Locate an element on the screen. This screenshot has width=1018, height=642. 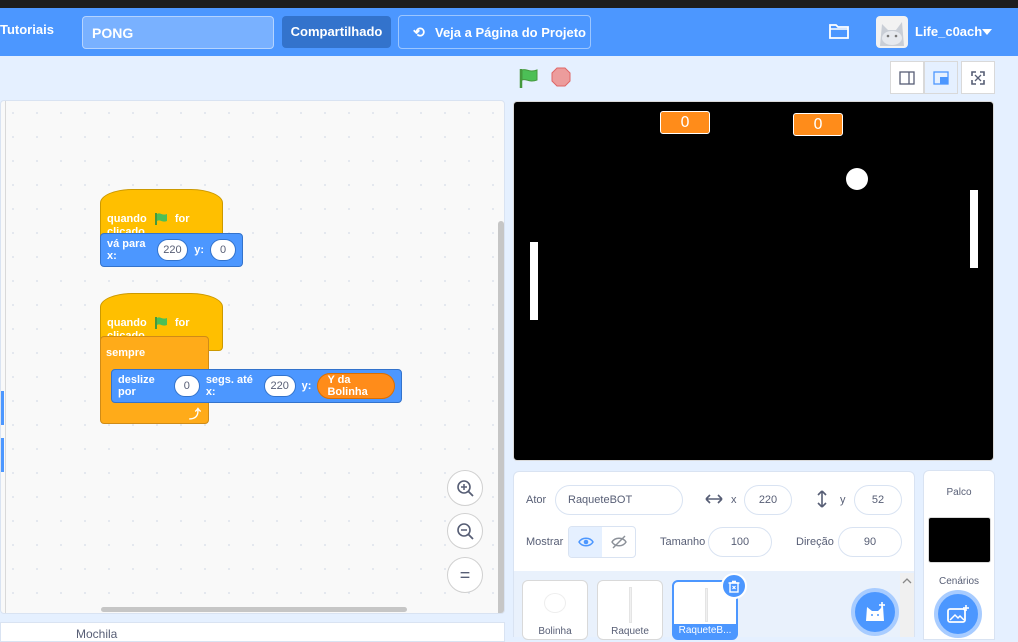
y-label: y is located at coordinates (843, 500).